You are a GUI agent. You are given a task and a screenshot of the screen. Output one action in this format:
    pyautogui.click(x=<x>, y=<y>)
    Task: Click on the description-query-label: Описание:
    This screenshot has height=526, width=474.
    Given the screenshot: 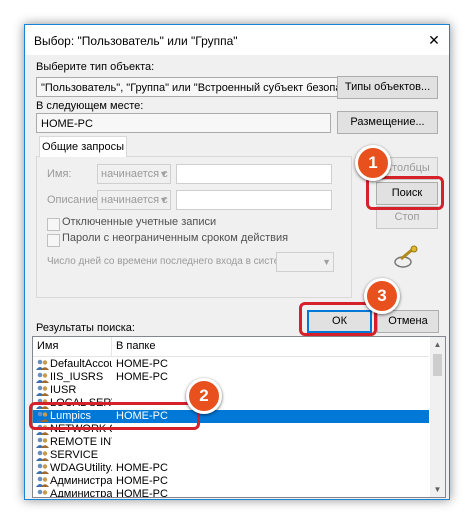 What is the action you would take?
    pyautogui.click(x=74, y=200)
    